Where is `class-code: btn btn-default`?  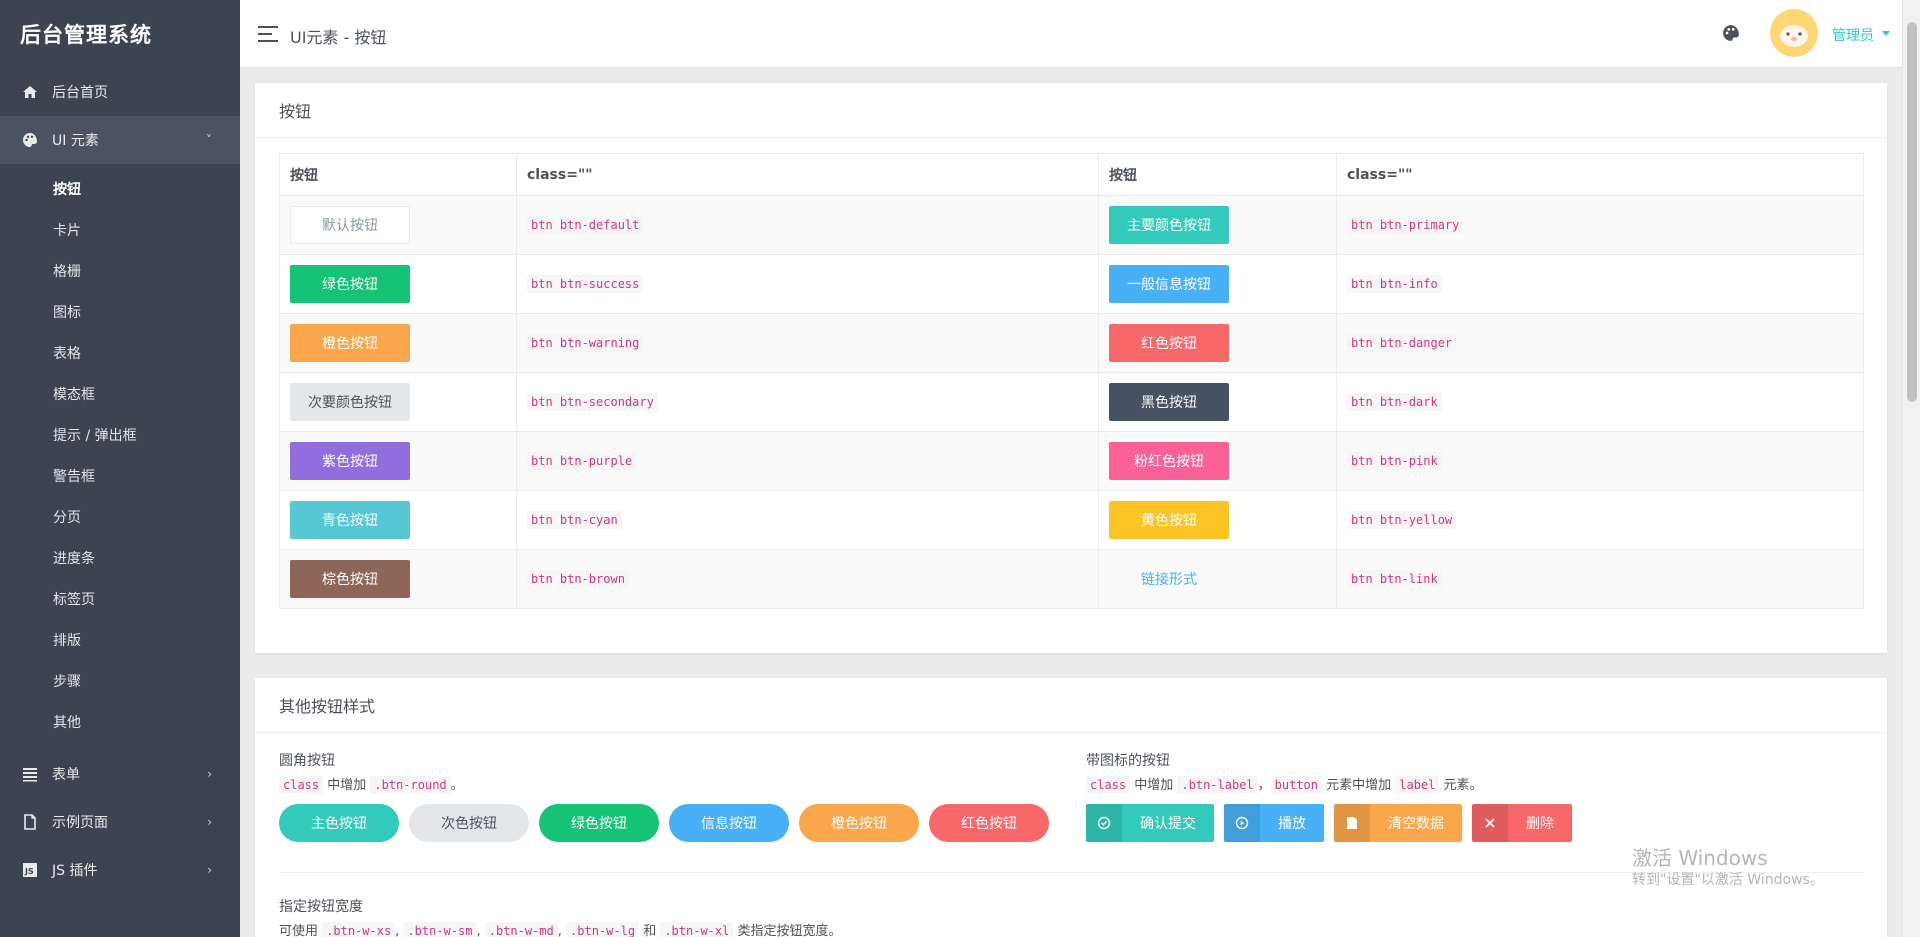
class-code: btn btn-default is located at coordinates (585, 225).